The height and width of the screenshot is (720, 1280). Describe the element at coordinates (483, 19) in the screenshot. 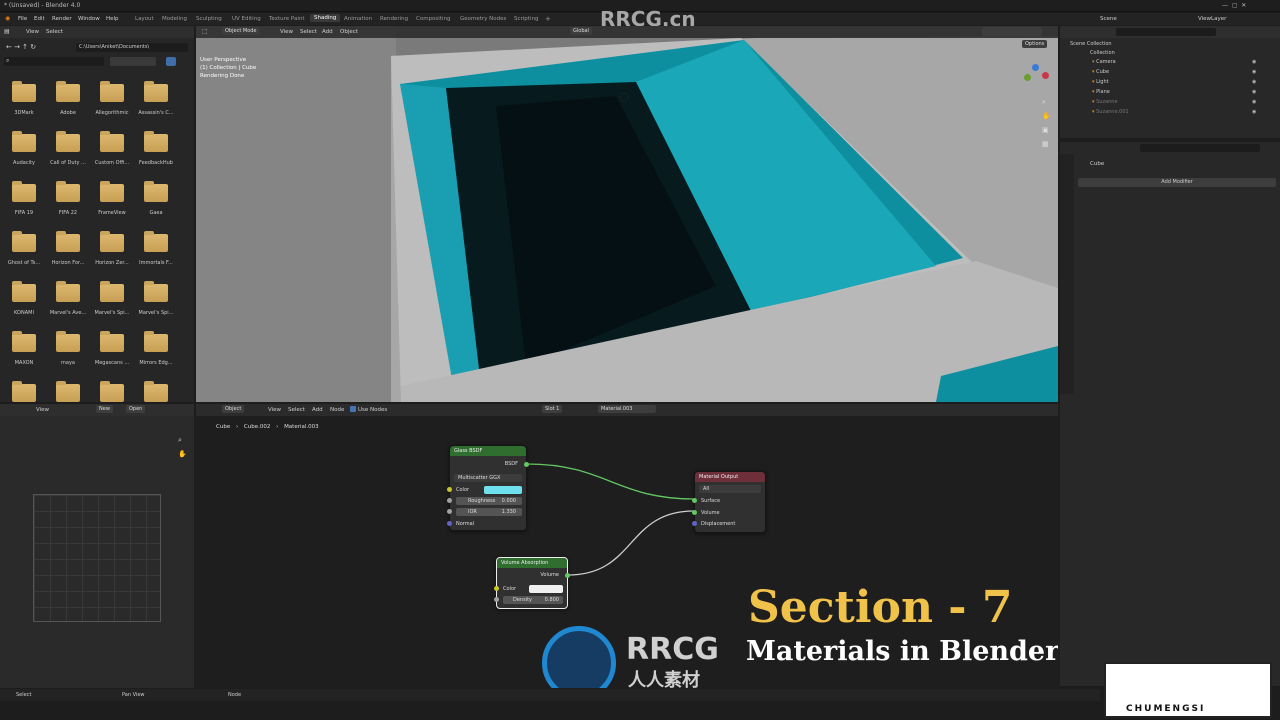

I see `tab-geometry-nodes: Geometry Nodes` at that location.